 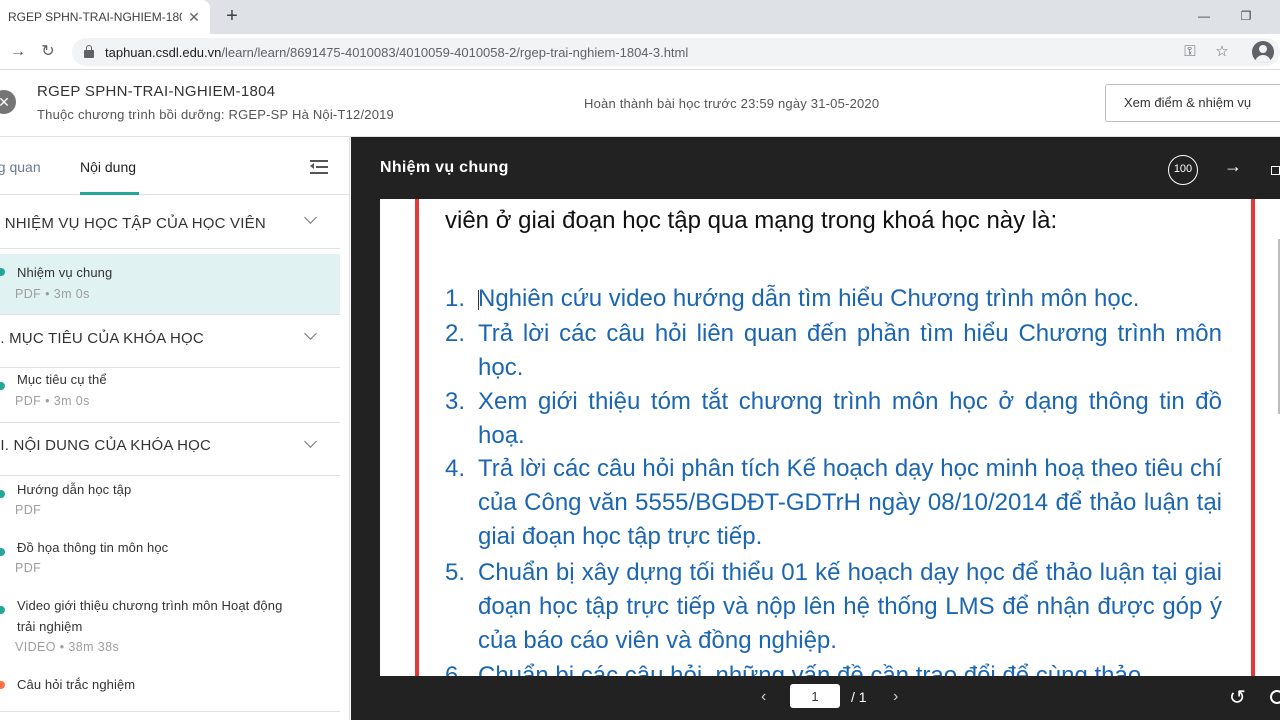 I want to click on tab-title: RGEP SPHN-TRAI-NGHIEM-1804, so click(x=95, y=17).